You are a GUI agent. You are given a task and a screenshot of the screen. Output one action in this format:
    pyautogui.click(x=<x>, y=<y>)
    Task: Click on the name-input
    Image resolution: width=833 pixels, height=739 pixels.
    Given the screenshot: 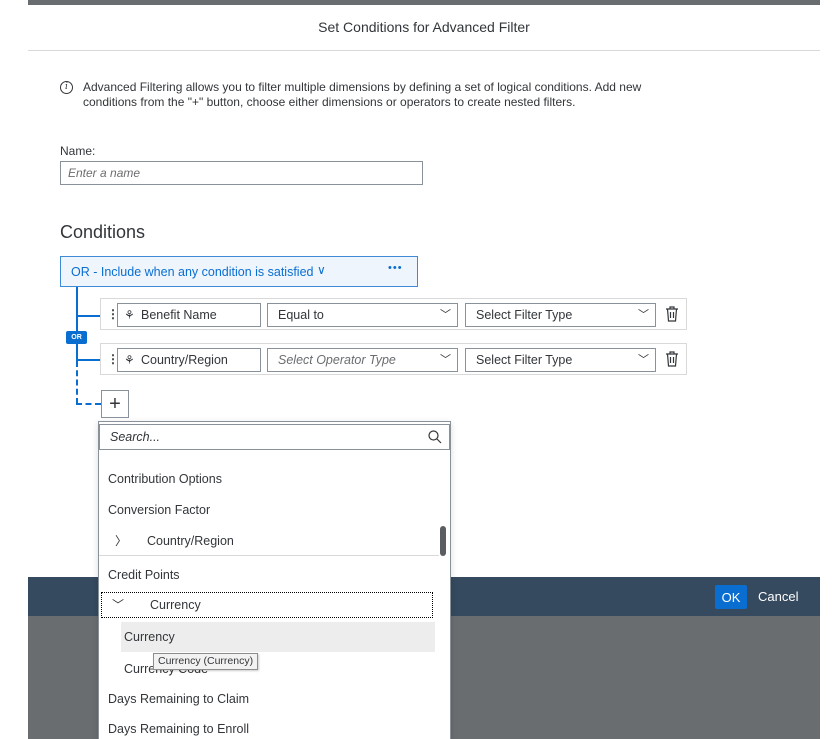 What is the action you would take?
    pyautogui.click(x=241, y=173)
    